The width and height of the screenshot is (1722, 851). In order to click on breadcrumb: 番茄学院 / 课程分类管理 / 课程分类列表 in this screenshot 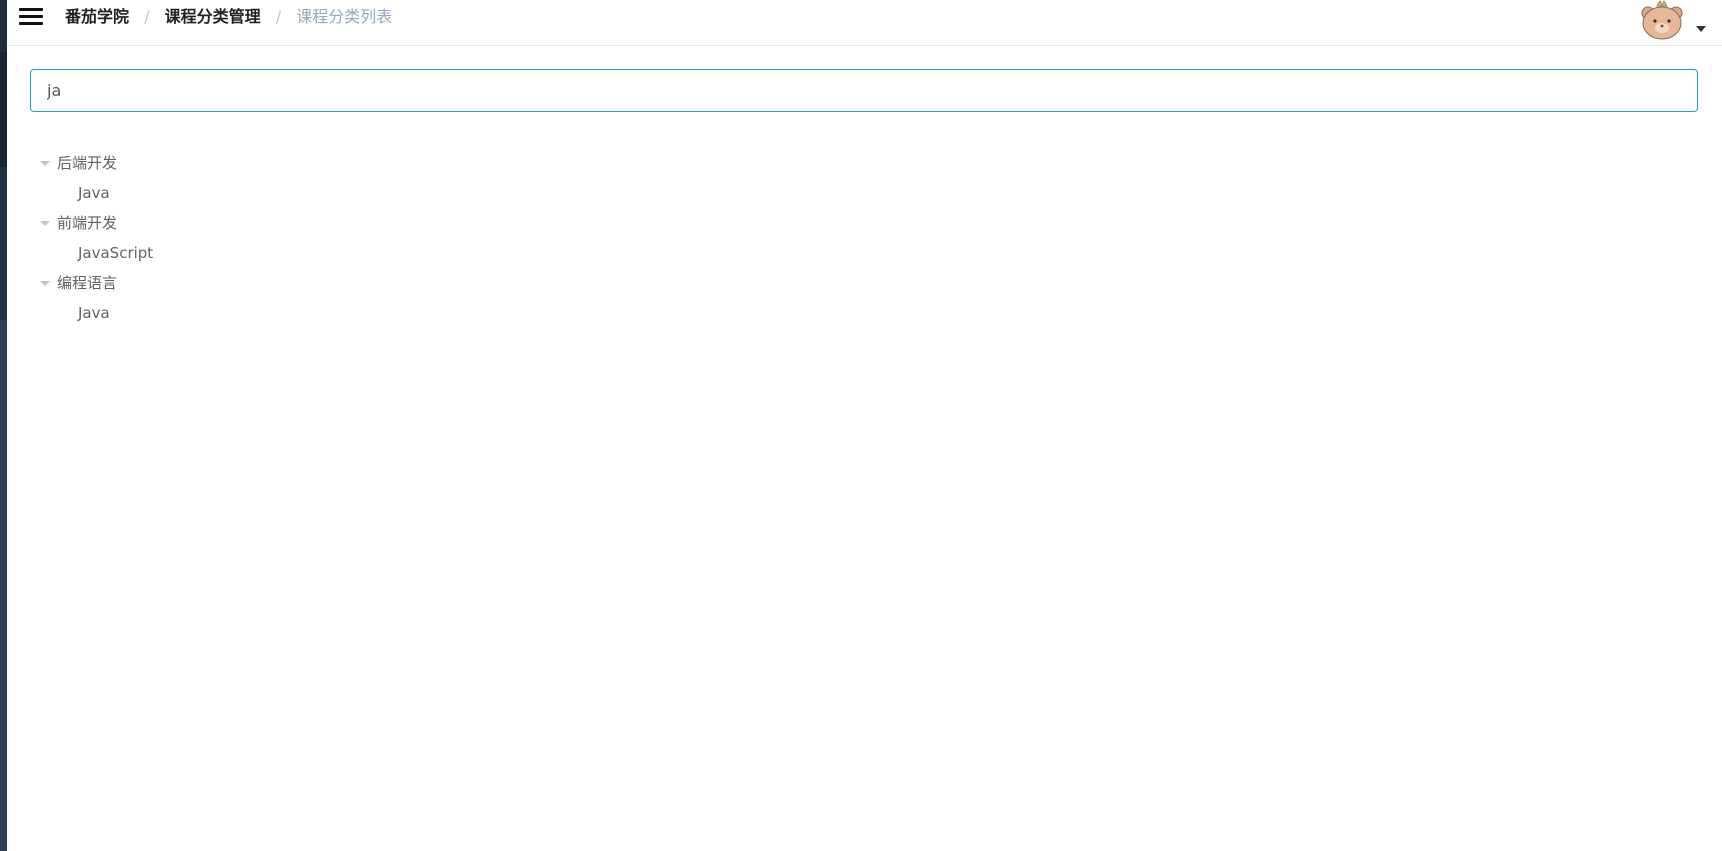, I will do `click(228, 17)`.